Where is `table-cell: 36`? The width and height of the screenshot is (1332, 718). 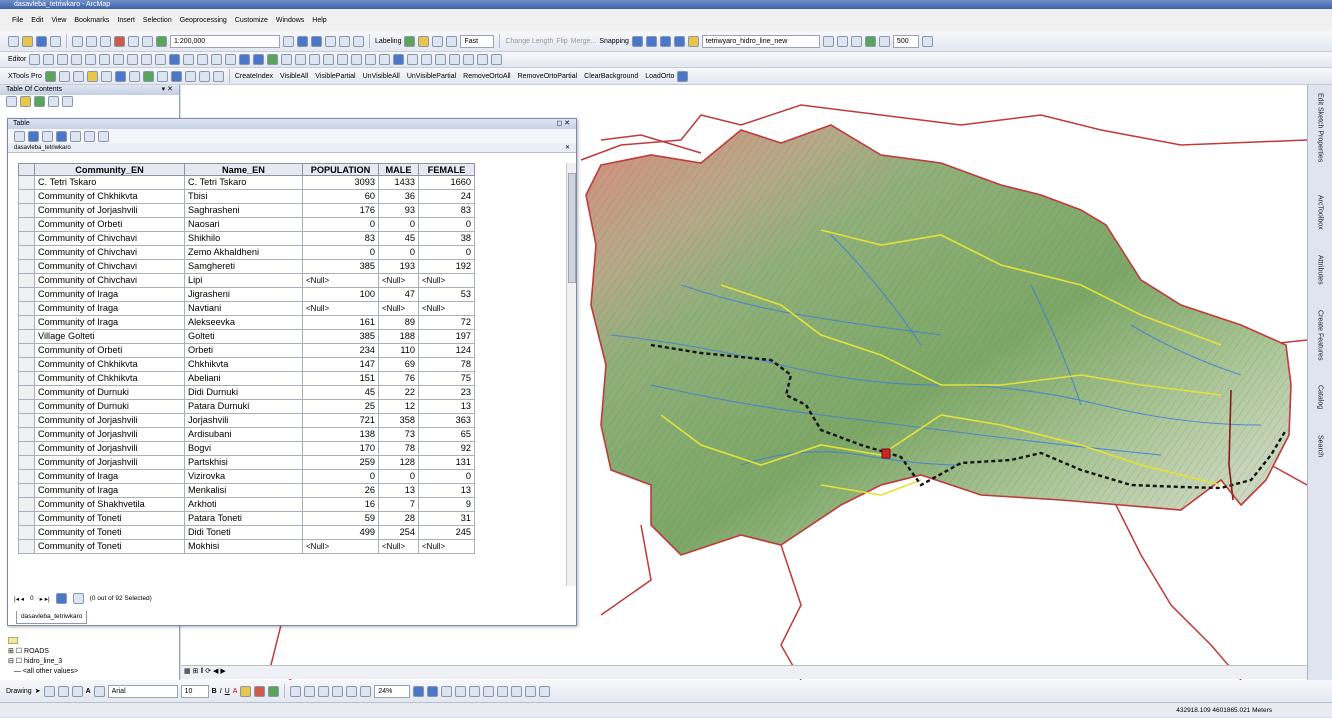 table-cell: 36 is located at coordinates (398, 196).